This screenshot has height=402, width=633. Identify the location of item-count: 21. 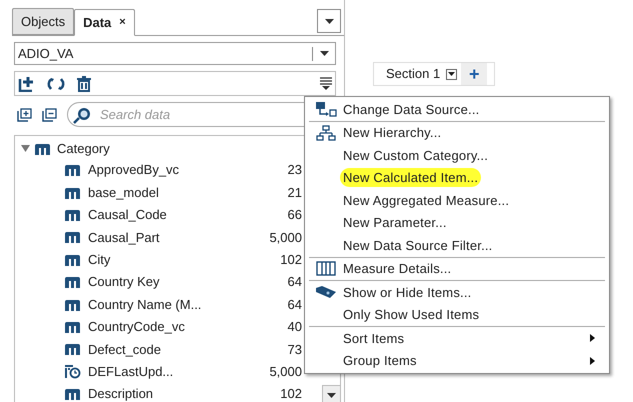
(294, 193).